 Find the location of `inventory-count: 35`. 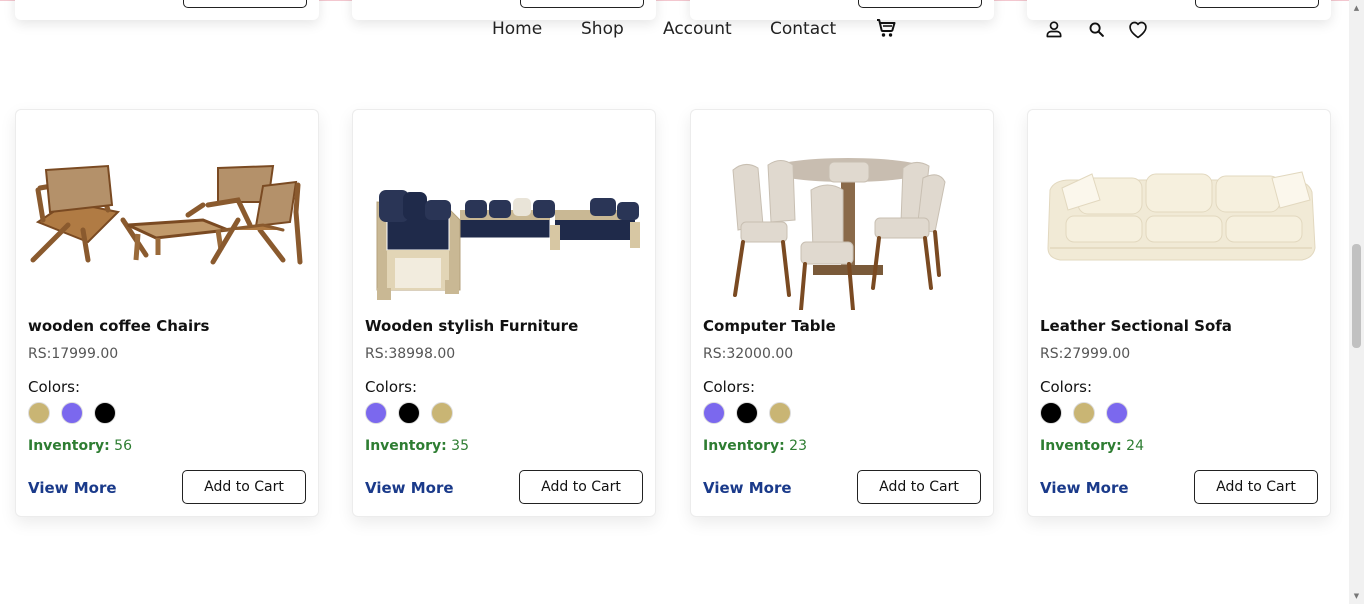

inventory-count: 35 is located at coordinates (460, 446).